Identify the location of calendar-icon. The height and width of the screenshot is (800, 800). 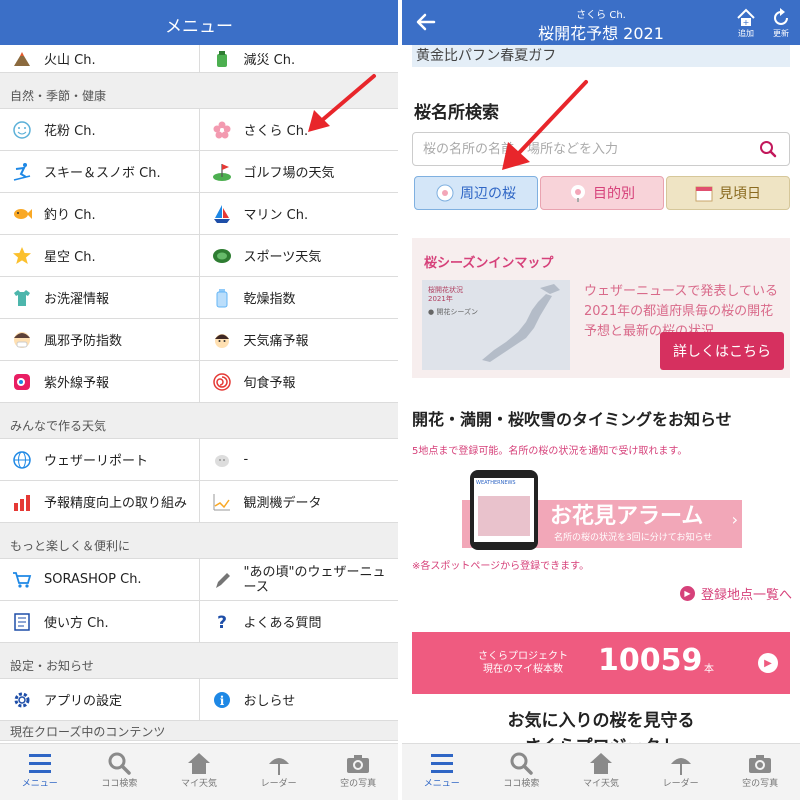
(704, 193).